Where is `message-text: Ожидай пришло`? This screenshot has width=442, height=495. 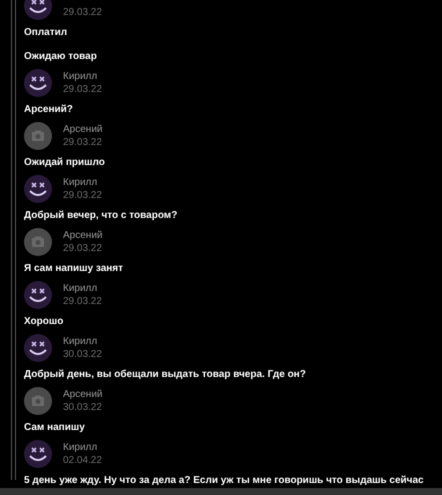 message-text: Ожидай пришло is located at coordinates (64, 162).